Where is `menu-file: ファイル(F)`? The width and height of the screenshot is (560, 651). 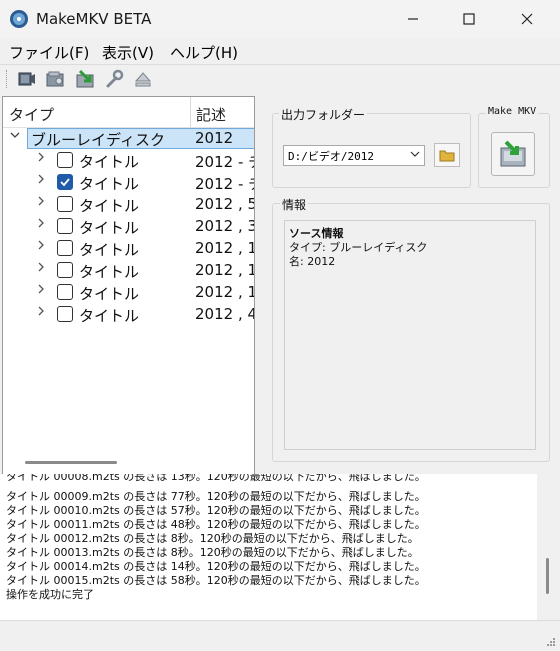
menu-file: ファイル(F) is located at coordinates (49, 52).